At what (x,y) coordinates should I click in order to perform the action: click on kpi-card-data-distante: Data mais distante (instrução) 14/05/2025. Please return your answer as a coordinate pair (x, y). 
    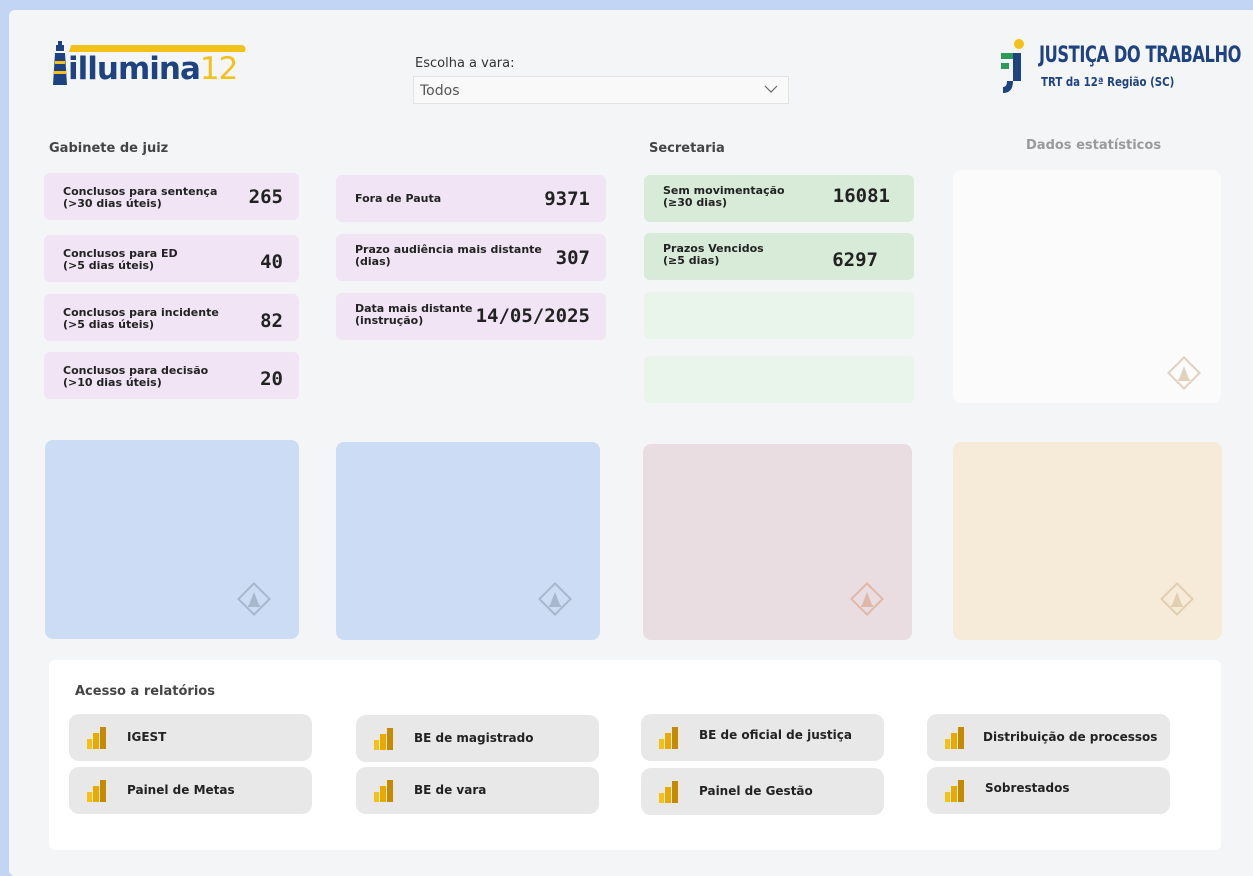
    Looking at the image, I should click on (471, 316).